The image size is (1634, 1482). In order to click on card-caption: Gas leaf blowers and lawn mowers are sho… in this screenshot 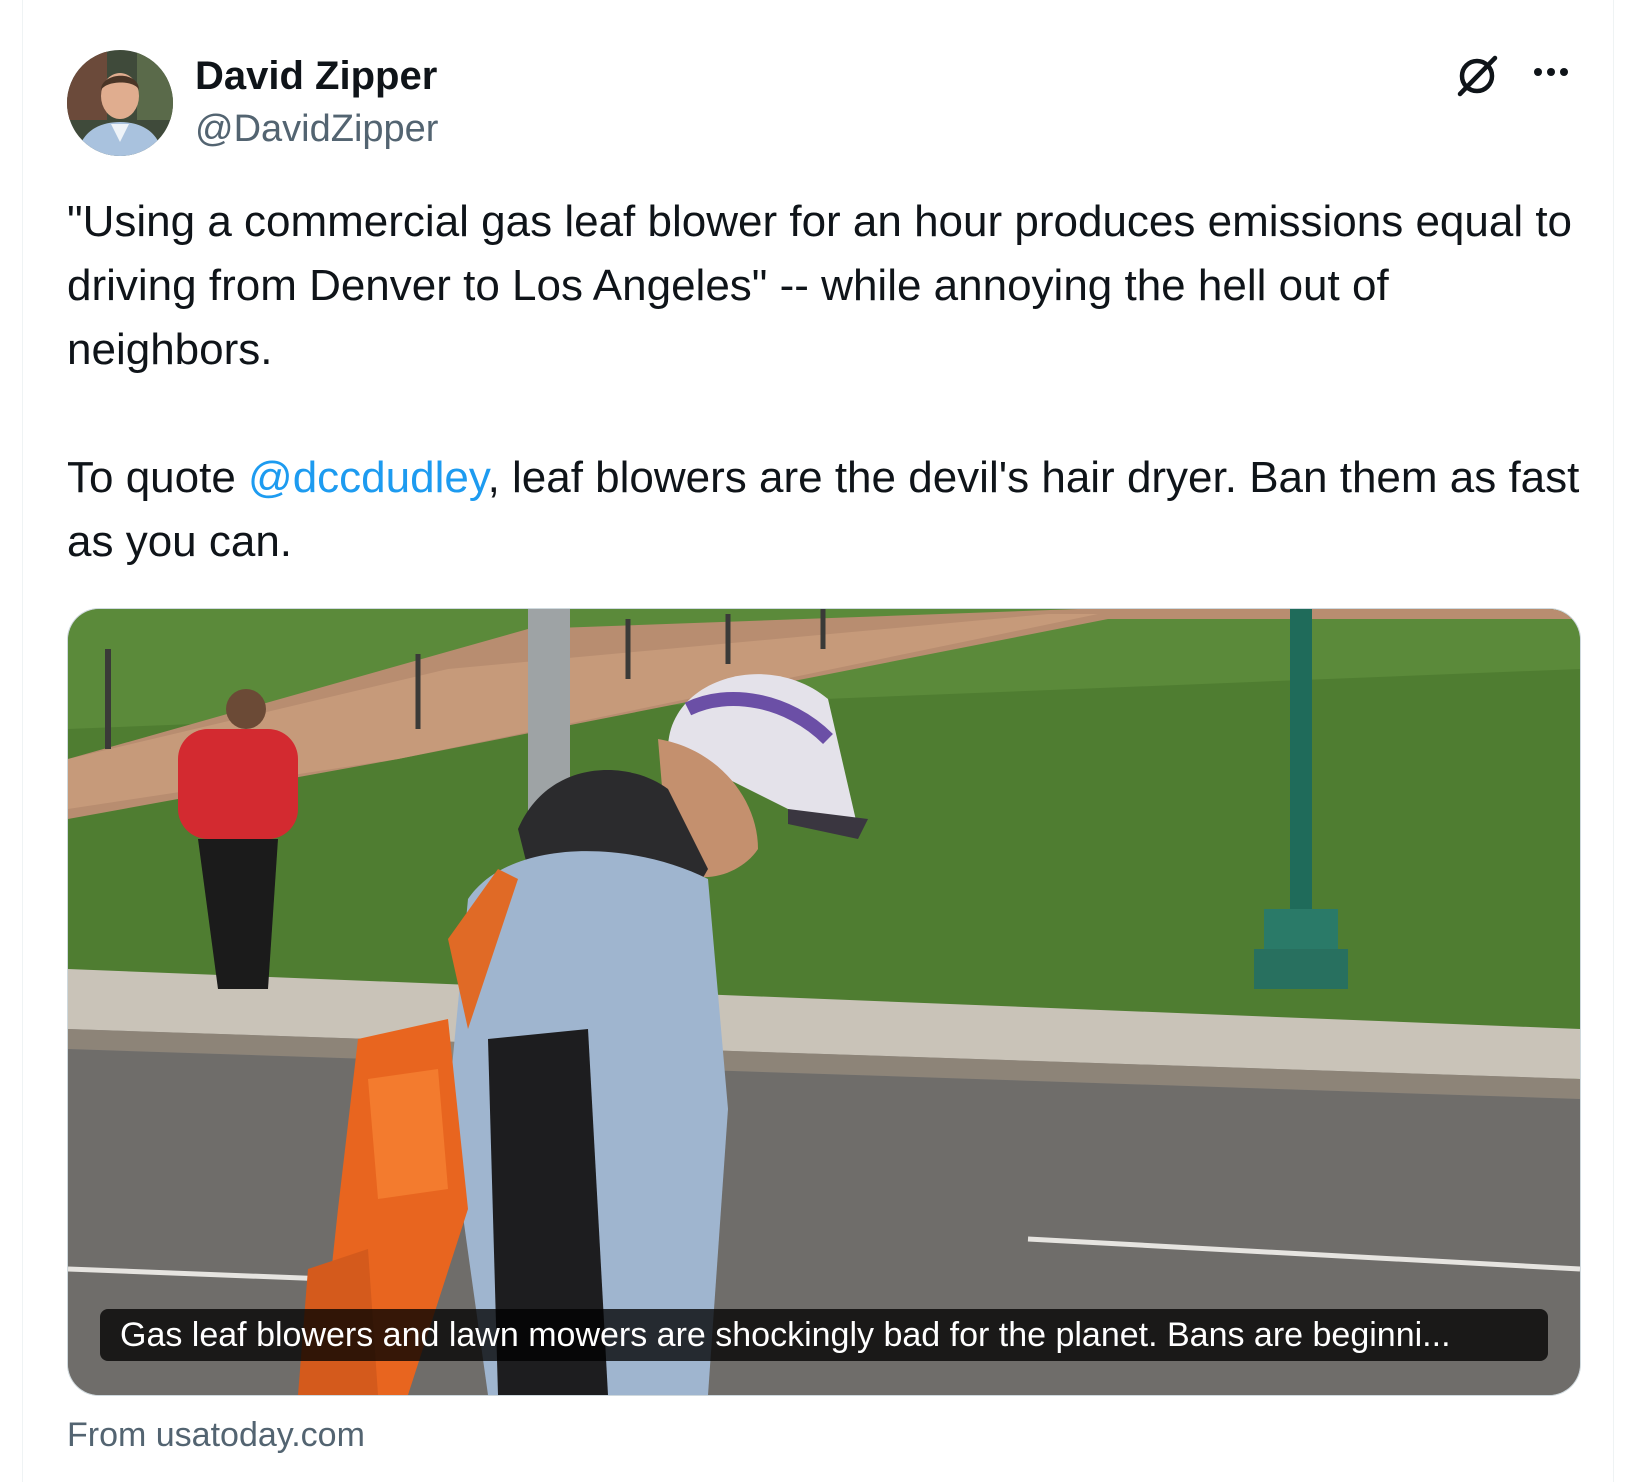, I will do `click(824, 1335)`.